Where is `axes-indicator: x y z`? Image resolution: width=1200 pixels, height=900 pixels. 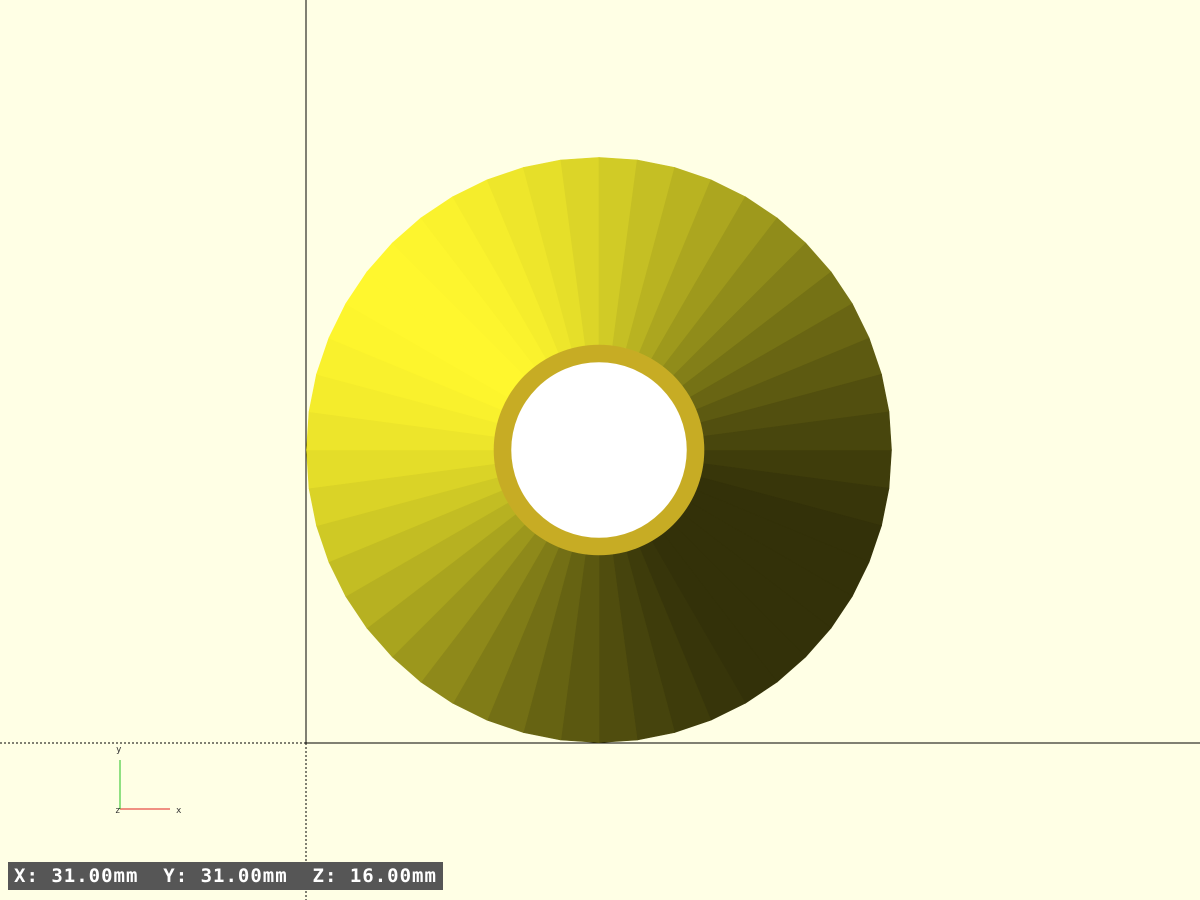 axes-indicator: x y z is located at coordinates (148, 780).